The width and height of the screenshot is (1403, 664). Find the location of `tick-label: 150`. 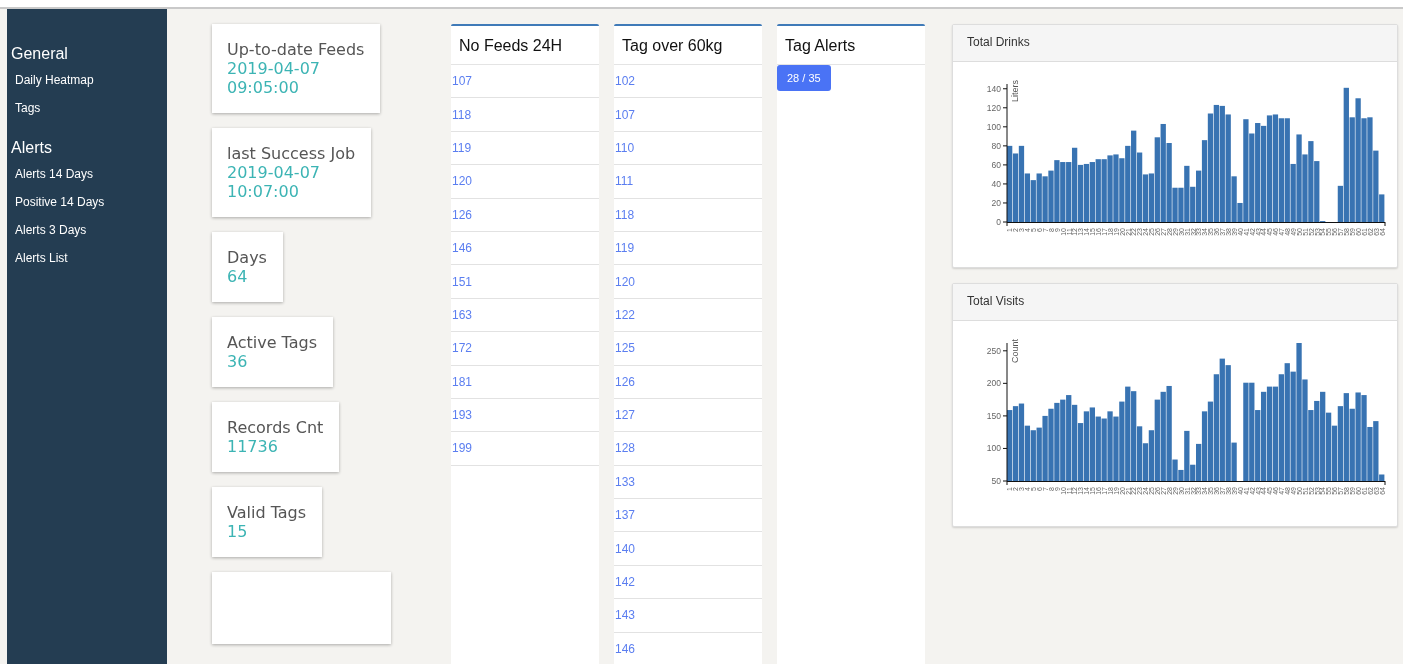

tick-label: 150 is located at coordinates (993, 415).